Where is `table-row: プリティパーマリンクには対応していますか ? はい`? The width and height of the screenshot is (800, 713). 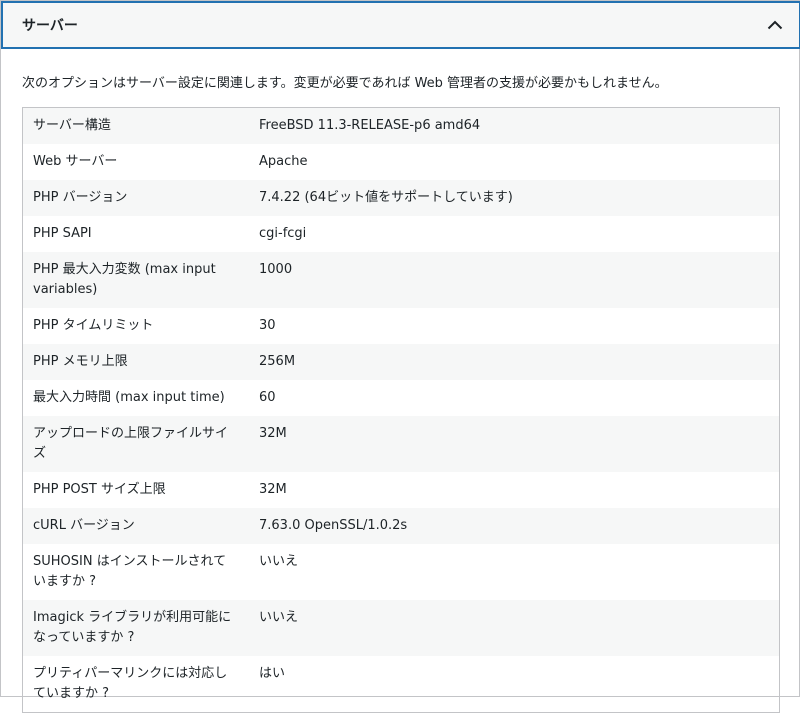 table-row: プリティパーマリンクには対応していますか ? はい is located at coordinates (401, 684).